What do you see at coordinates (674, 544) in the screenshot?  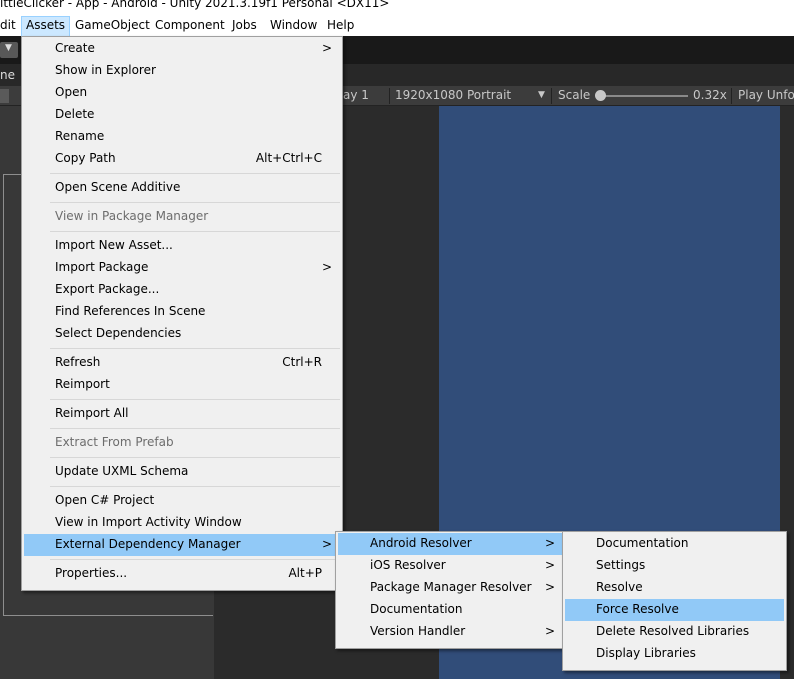 I see `menu-item-android-documentation: Documentation` at bounding box center [674, 544].